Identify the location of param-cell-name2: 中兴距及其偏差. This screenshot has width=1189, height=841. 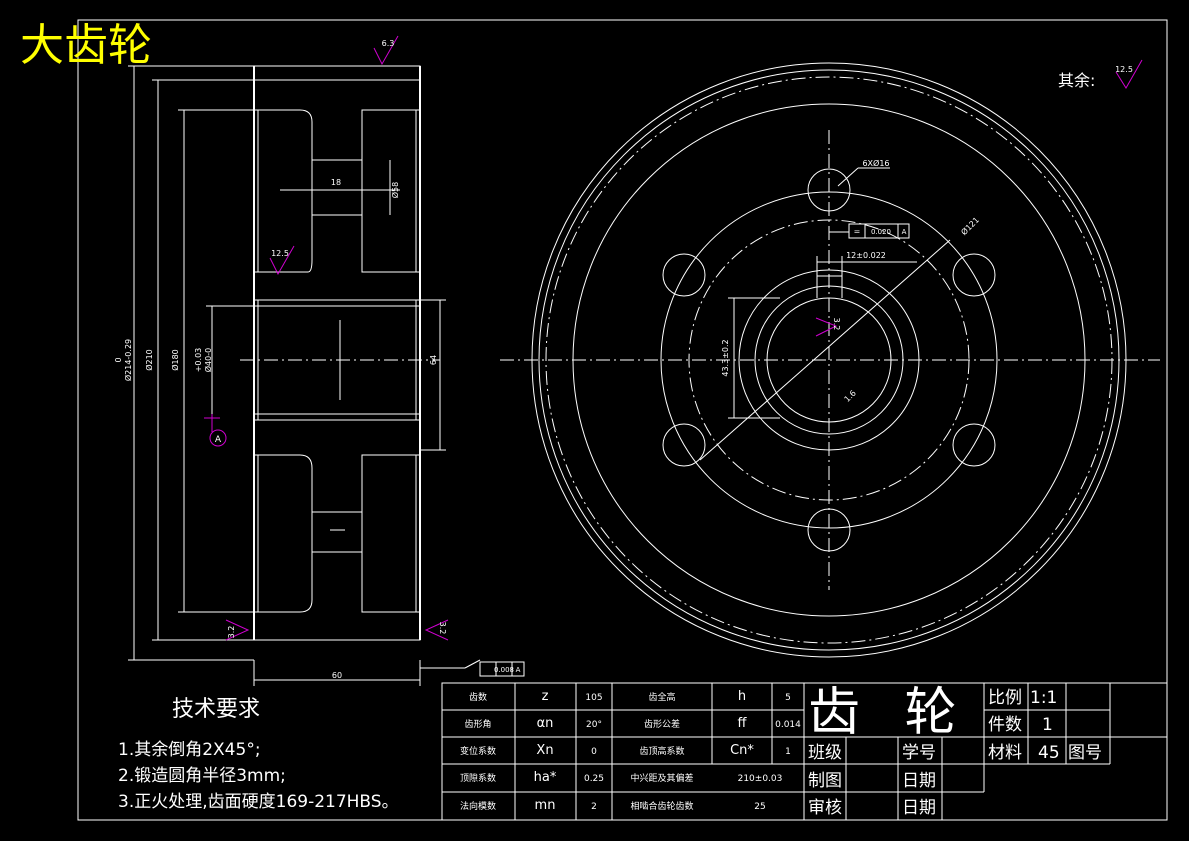
(661, 778).